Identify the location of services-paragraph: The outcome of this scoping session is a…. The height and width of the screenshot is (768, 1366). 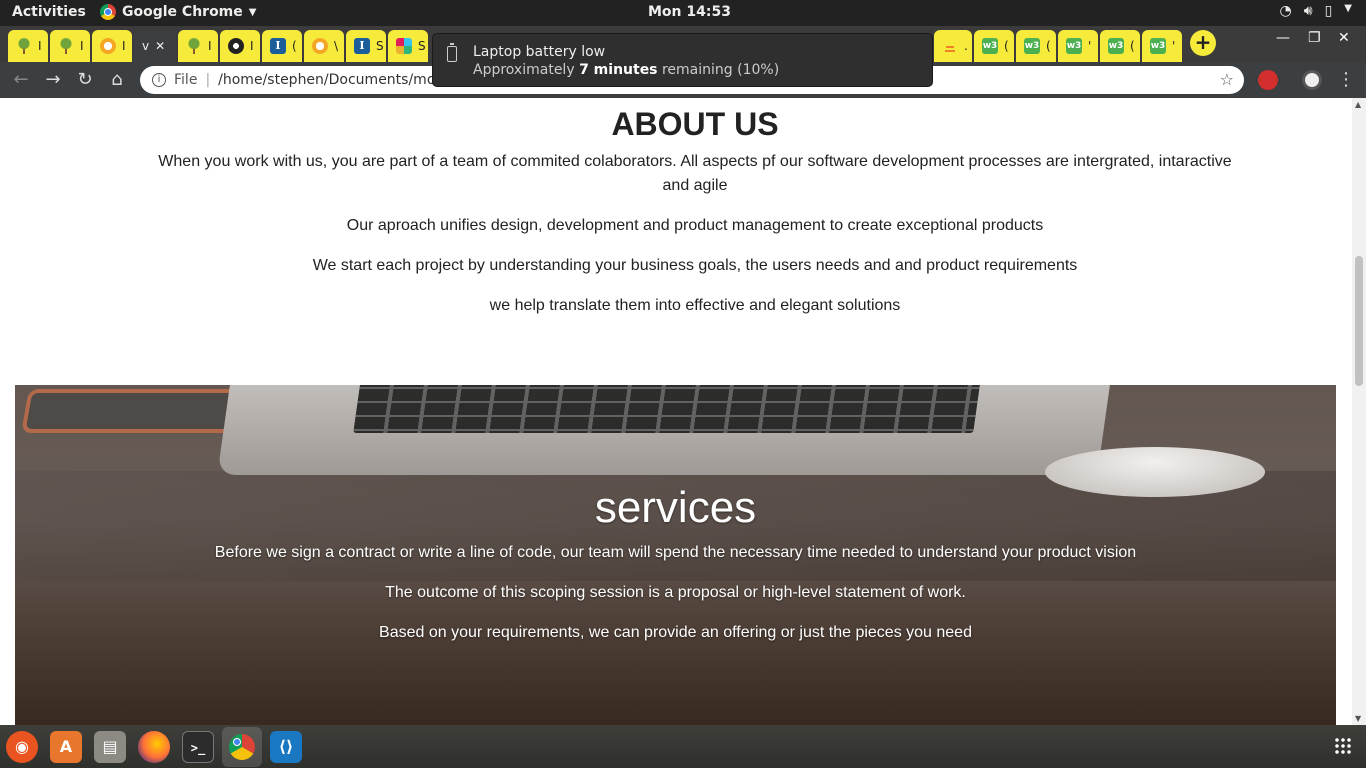
(675, 592).